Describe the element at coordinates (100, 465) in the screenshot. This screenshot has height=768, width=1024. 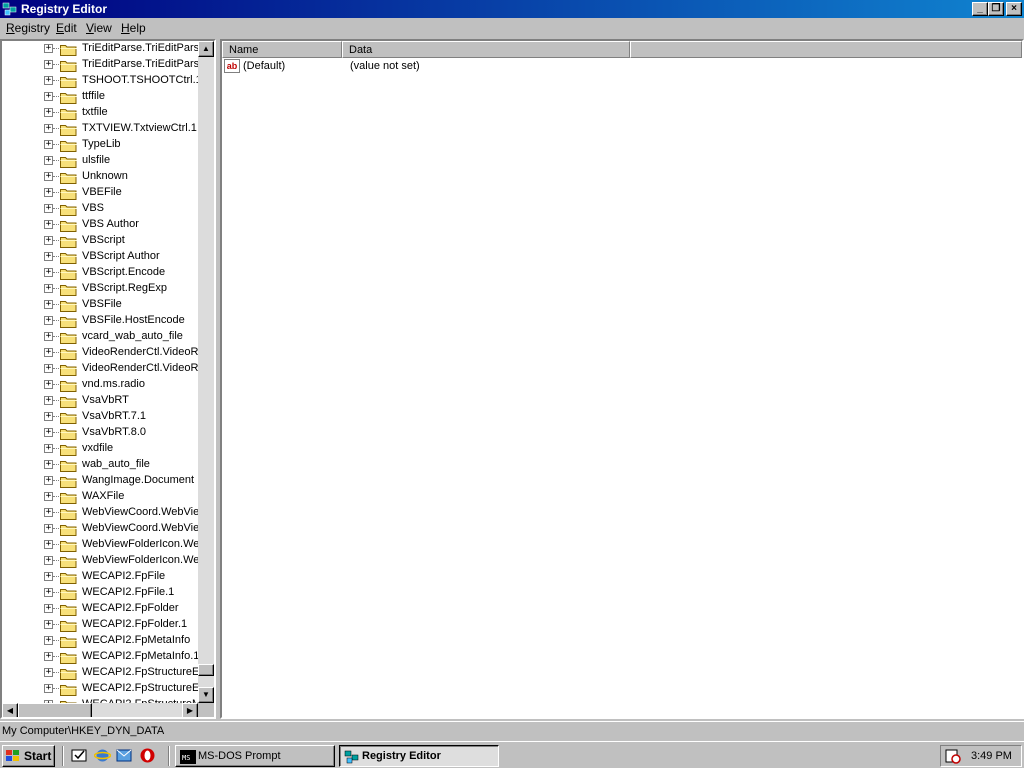
I see `tree-item: + wab_auto_file` at that location.